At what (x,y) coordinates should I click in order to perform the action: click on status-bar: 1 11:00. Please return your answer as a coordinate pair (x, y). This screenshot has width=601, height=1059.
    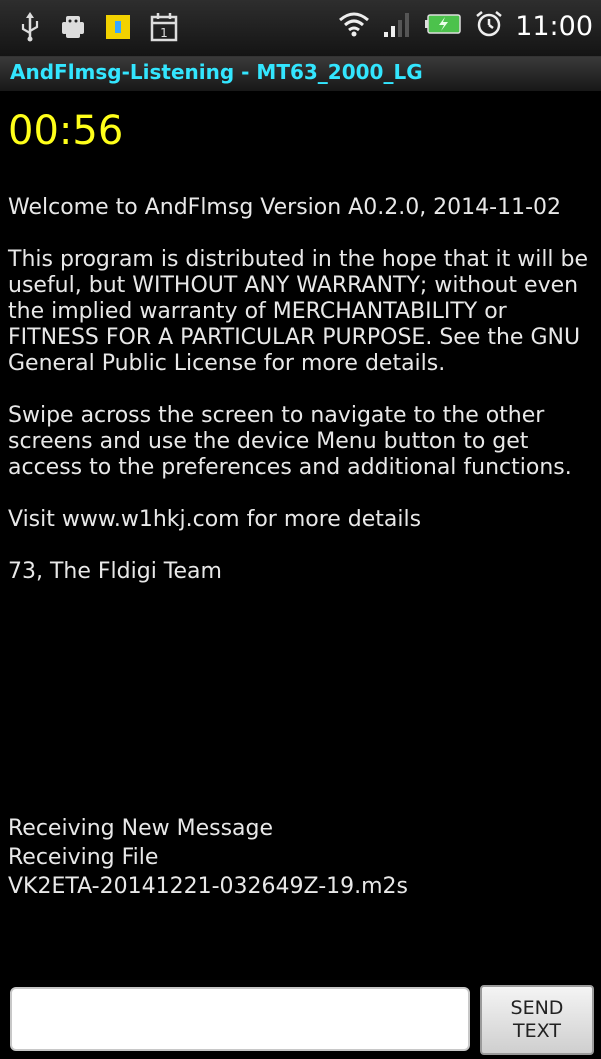
    Looking at the image, I should click on (300, 28).